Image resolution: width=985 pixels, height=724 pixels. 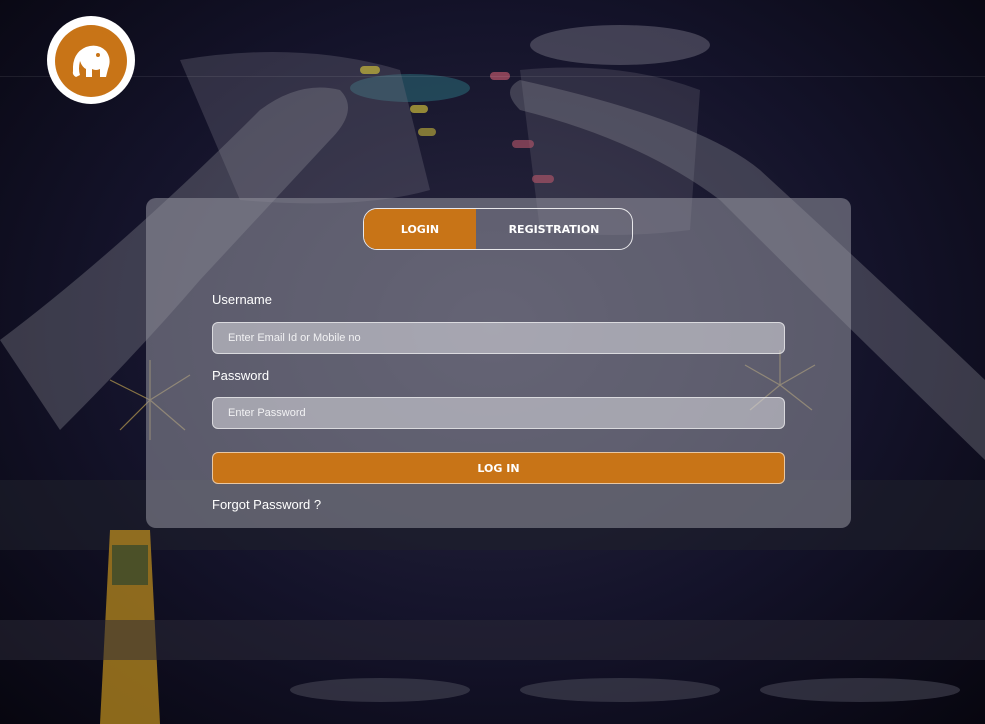 I want to click on auth-tabs: LOGIN REGISTRATION, so click(x=498, y=229).